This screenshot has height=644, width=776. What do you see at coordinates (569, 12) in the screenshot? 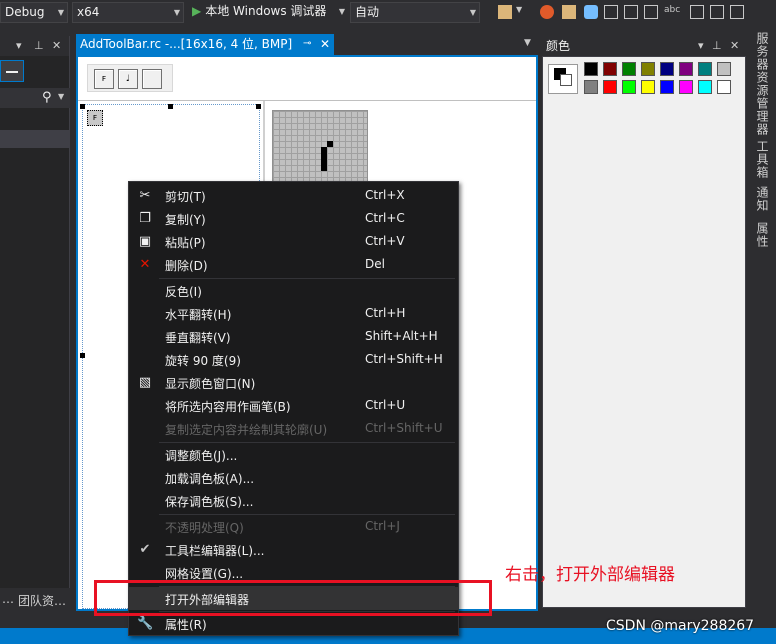
I see `open-folder-icon` at bounding box center [569, 12].